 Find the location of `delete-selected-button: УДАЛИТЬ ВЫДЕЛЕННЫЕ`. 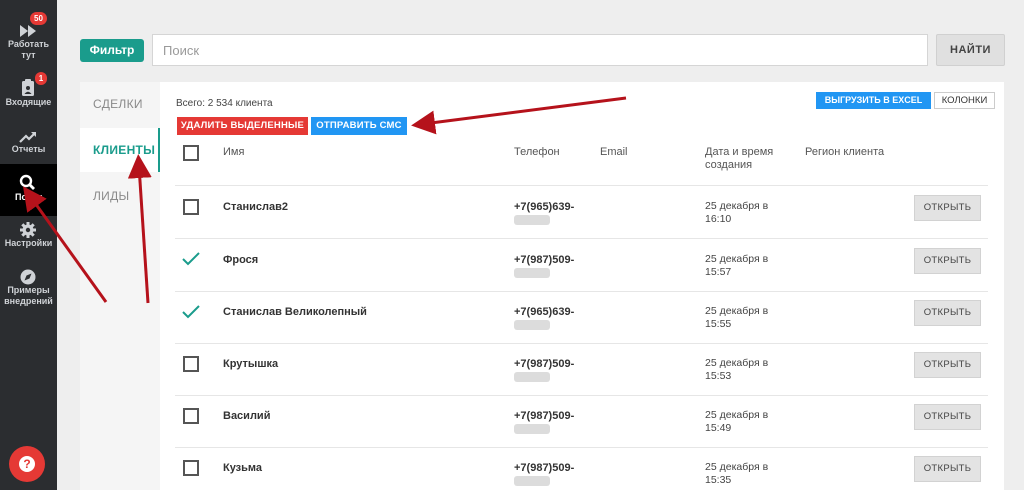

delete-selected-button: УДАЛИТЬ ВЫДЕЛЕННЫЕ is located at coordinates (242, 126).